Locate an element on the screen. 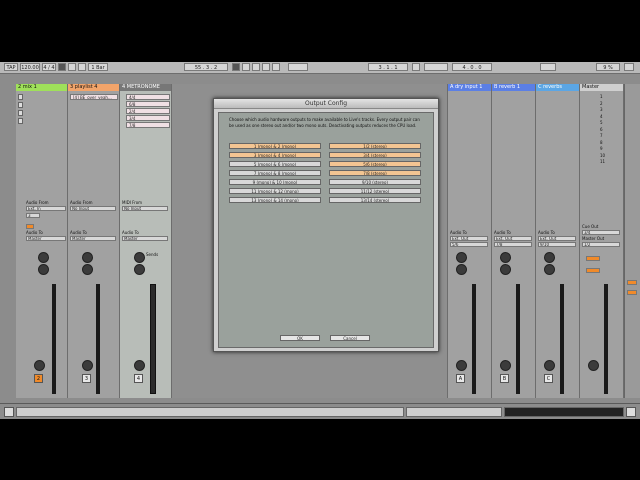  volume-fader is located at coordinates (153, 339).